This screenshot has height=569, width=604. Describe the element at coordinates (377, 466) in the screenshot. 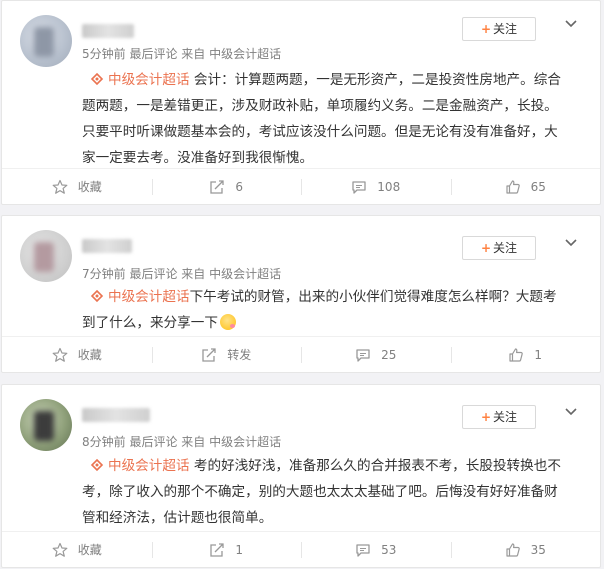

I see `text-line: 考的好浅好浅，准备那么久的合并报表不考，长股投转换也不` at that location.